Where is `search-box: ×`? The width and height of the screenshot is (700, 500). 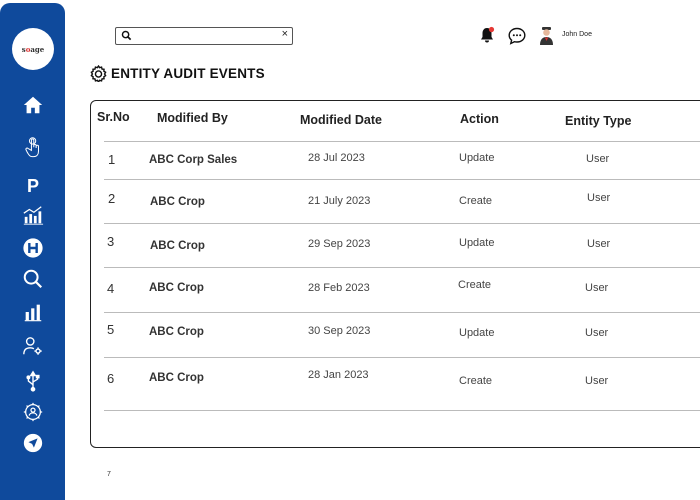 search-box: × is located at coordinates (204, 36).